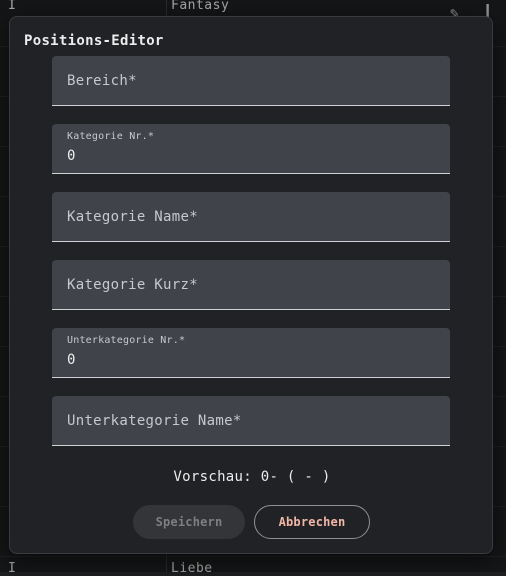  What do you see at coordinates (247, 360) in the screenshot?
I see `unterkategorie-nr-value: 0` at bounding box center [247, 360].